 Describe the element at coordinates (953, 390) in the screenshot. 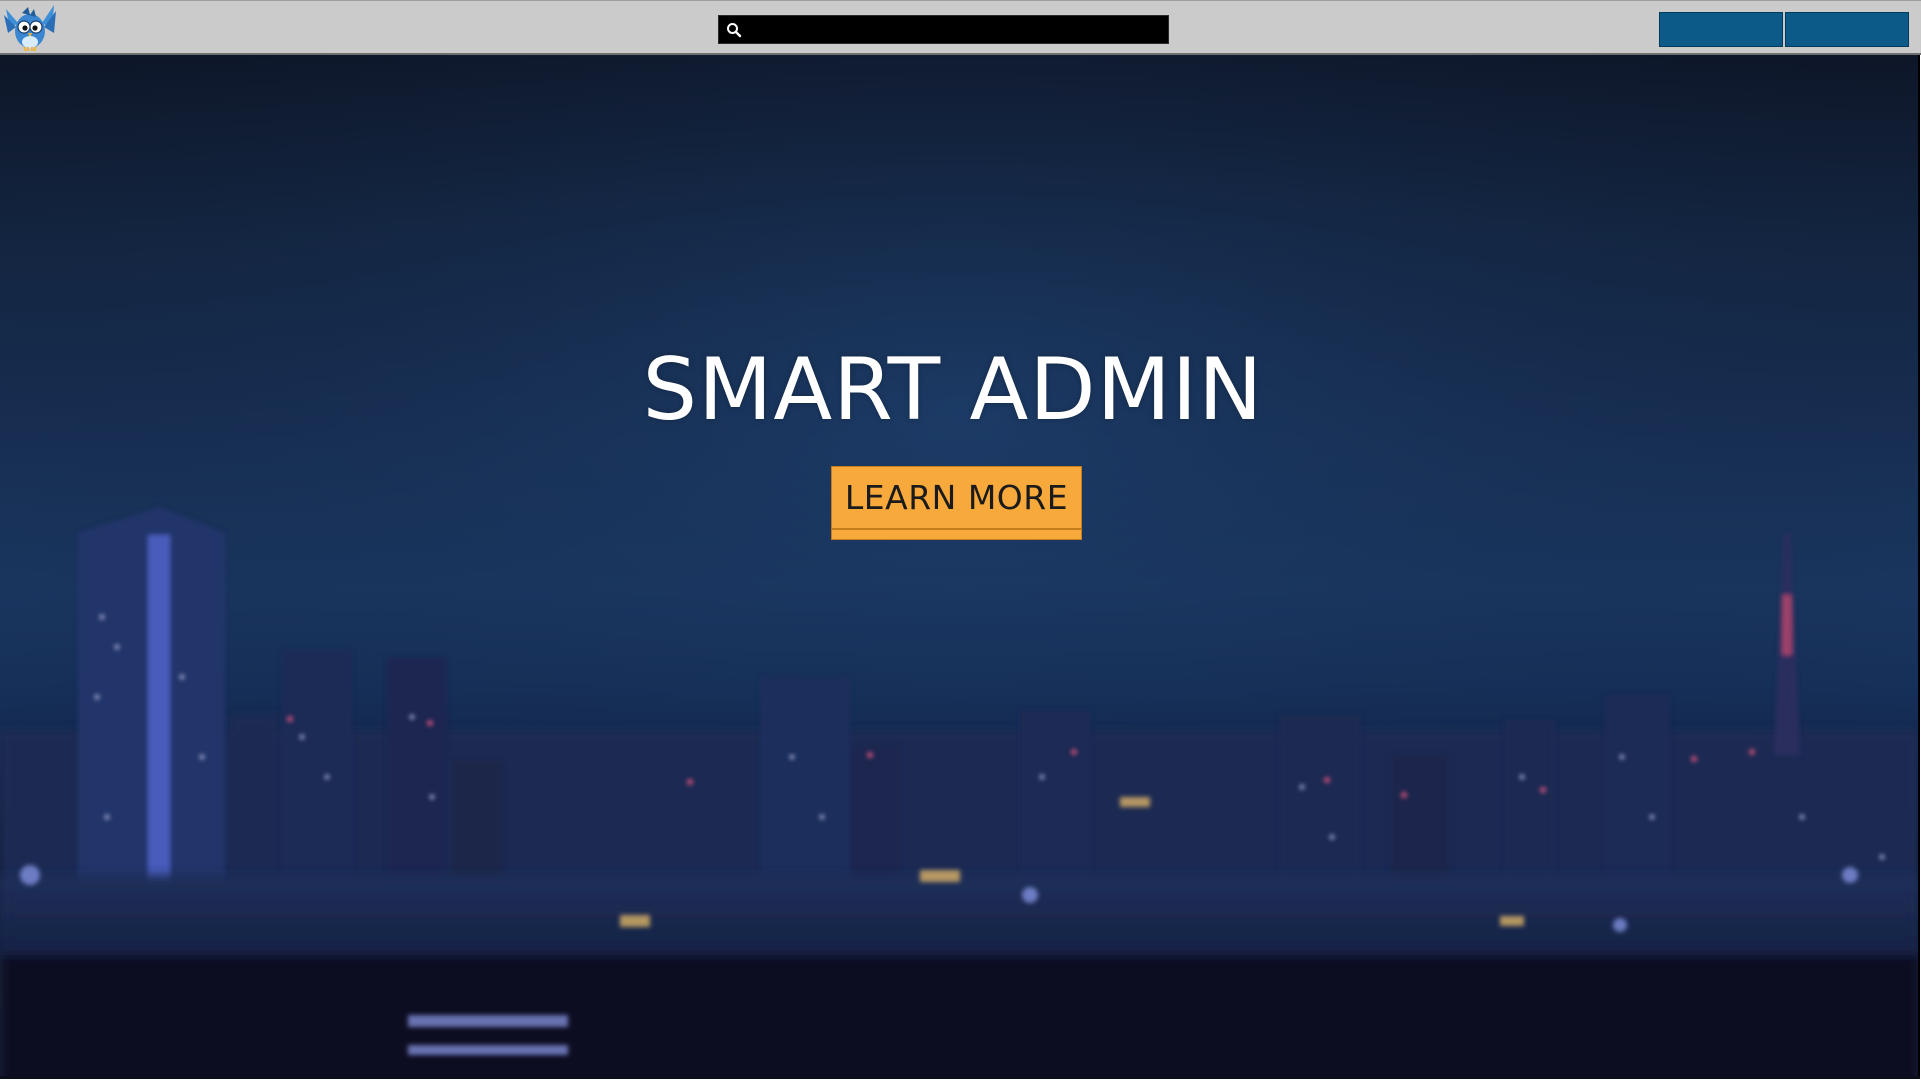

I see `hero-title: SMART ADMIN` at that location.